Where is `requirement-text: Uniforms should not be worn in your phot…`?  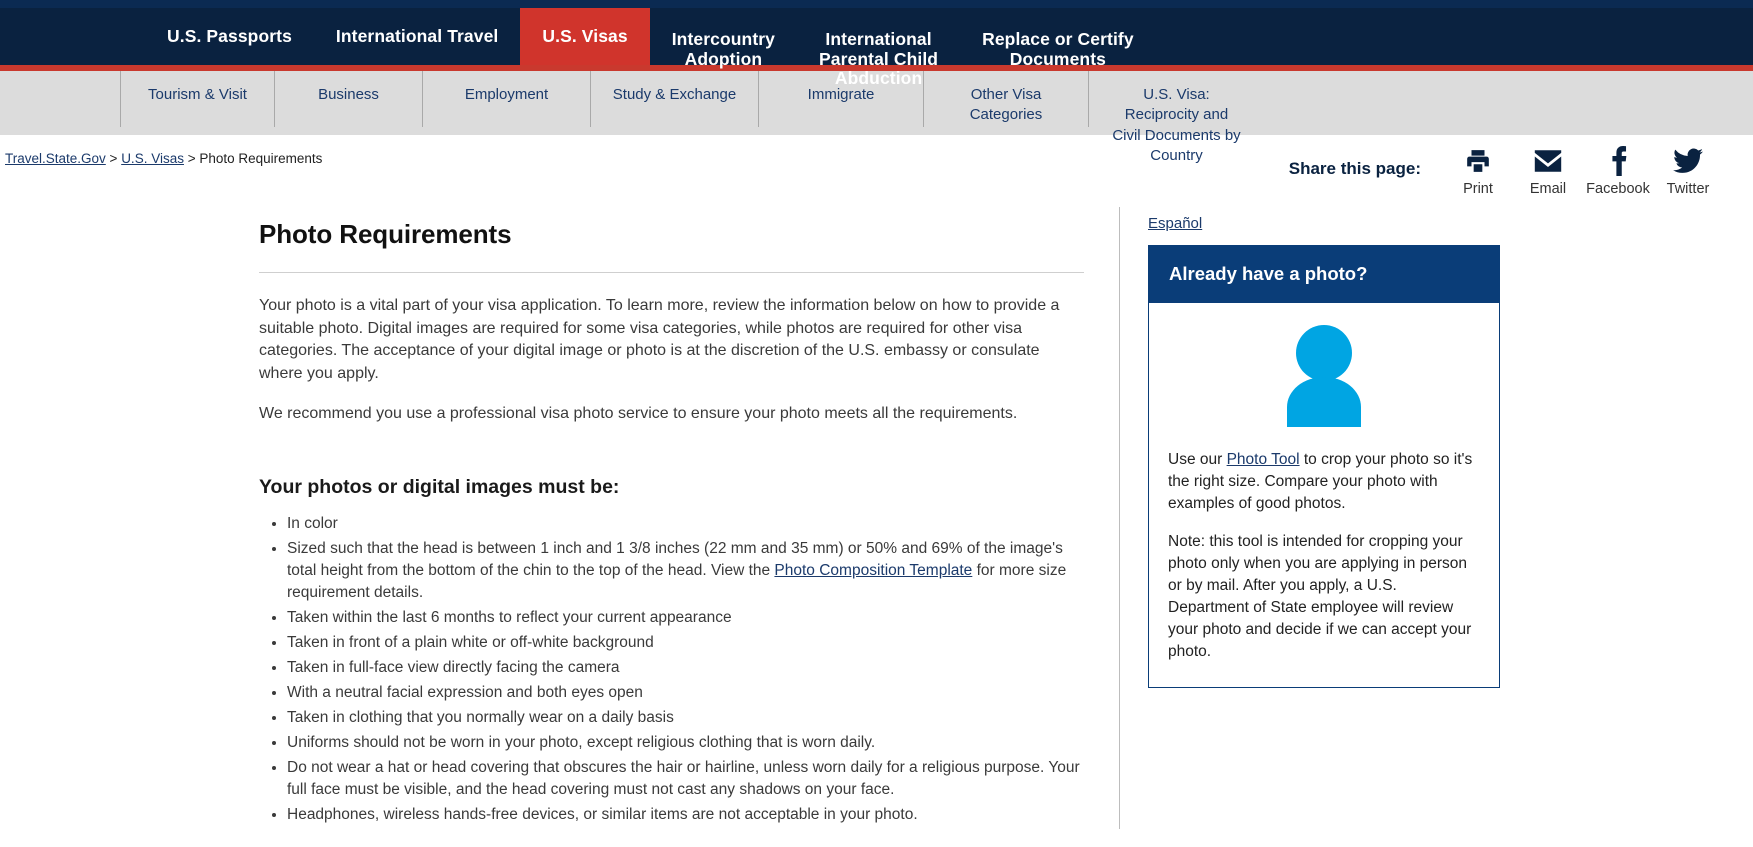
requirement-text: Uniforms should not be worn in your phot… is located at coordinates (581, 742).